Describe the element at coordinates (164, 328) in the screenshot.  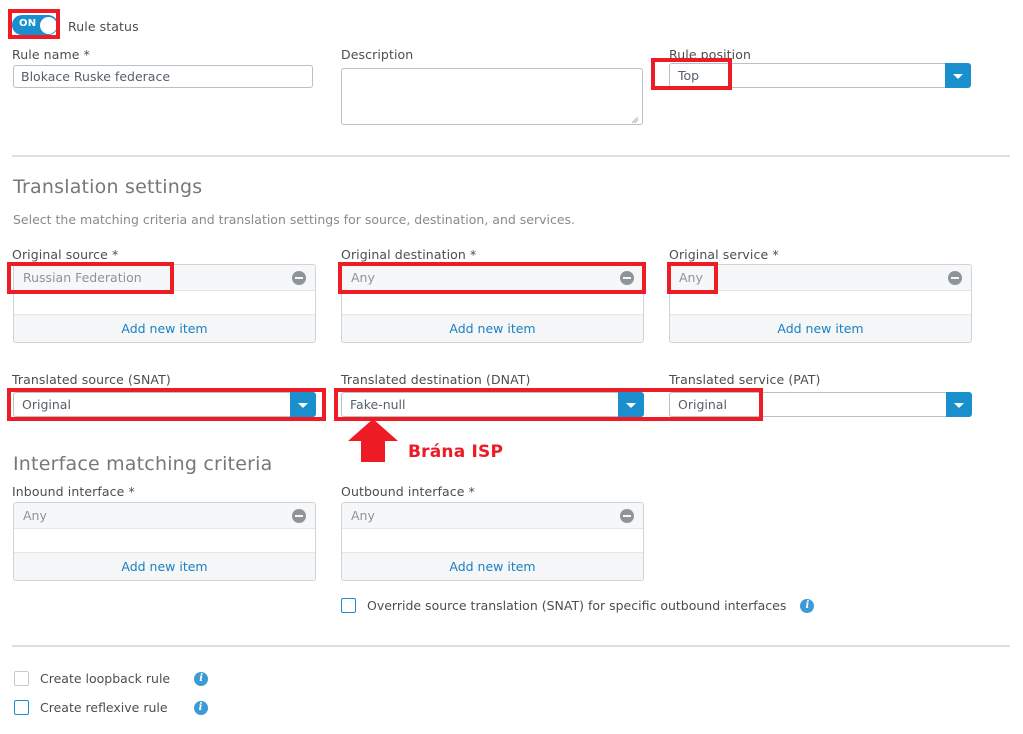
I see `original-source-add-new: Add new item` at that location.